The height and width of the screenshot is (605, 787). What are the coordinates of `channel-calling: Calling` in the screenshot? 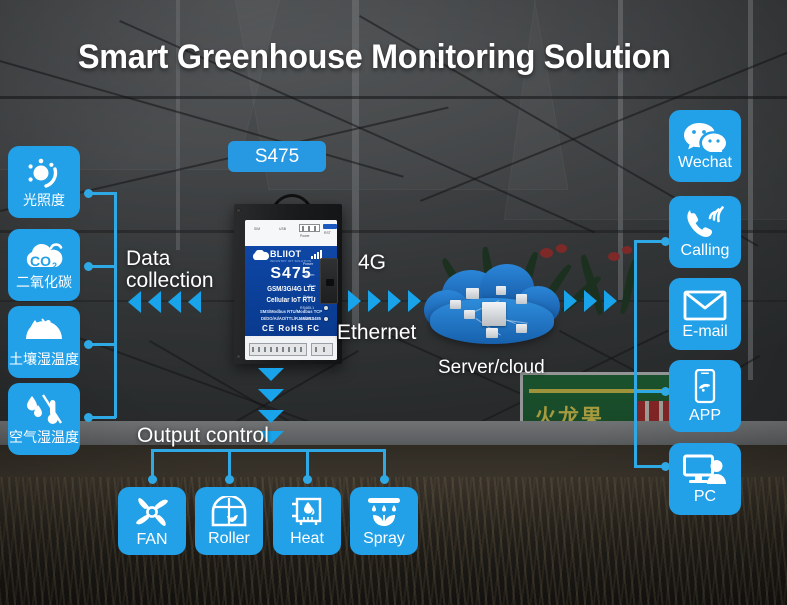 It's located at (705, 232).